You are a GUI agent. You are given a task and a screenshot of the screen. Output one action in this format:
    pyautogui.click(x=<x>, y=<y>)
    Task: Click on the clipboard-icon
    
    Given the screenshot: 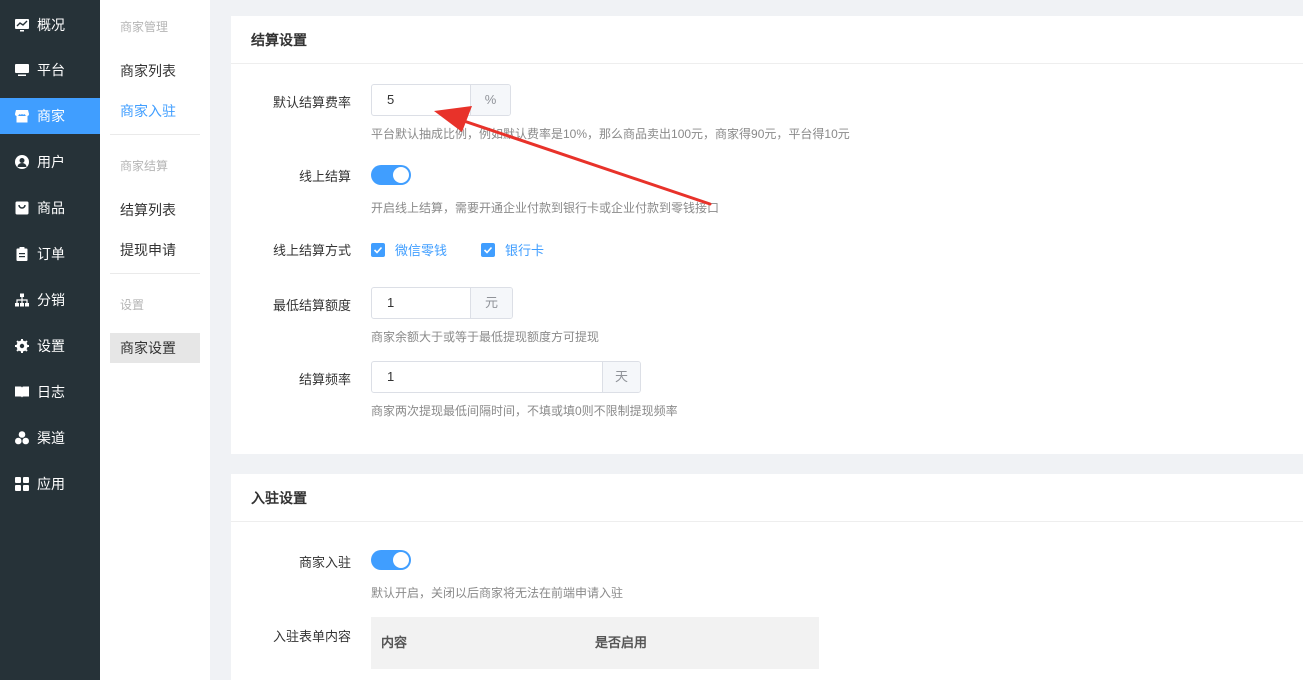 What is the action you would take?
    pyautogui.click(x=22, y=254)
    